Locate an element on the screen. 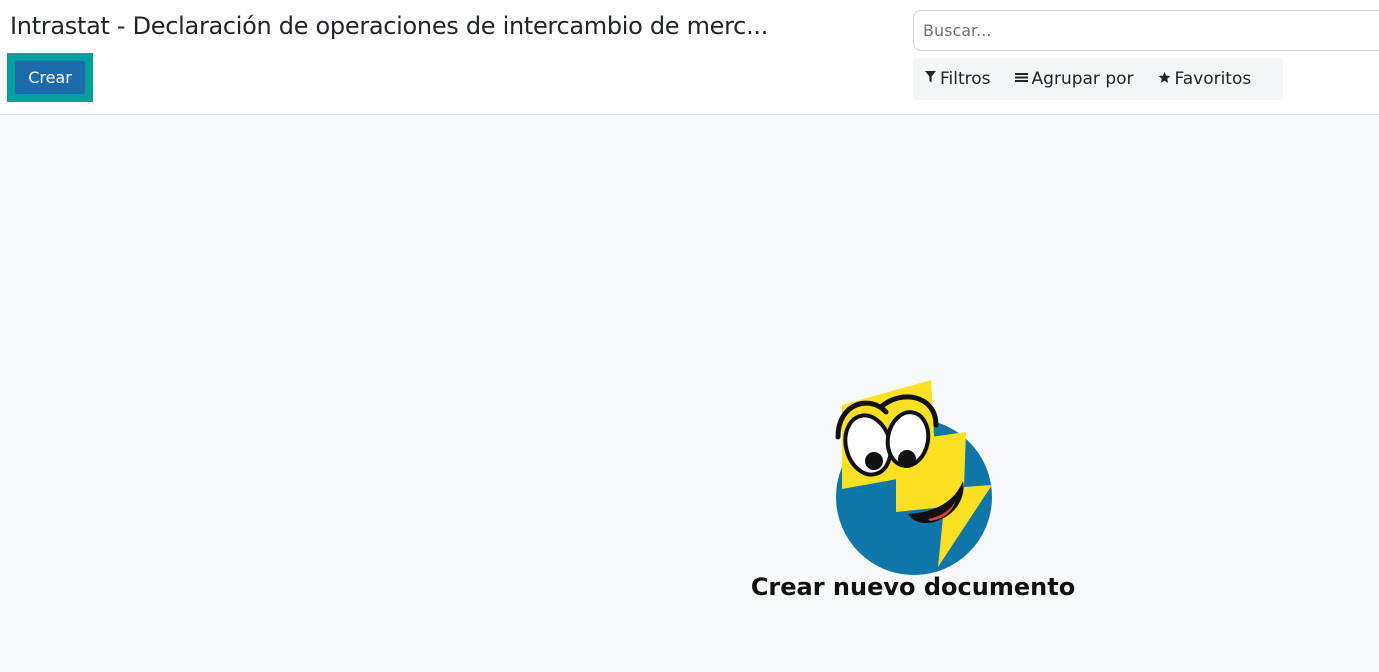 The width and height of the screenshot is (1379, 672). search-input is located at coordinates (1146, 30).